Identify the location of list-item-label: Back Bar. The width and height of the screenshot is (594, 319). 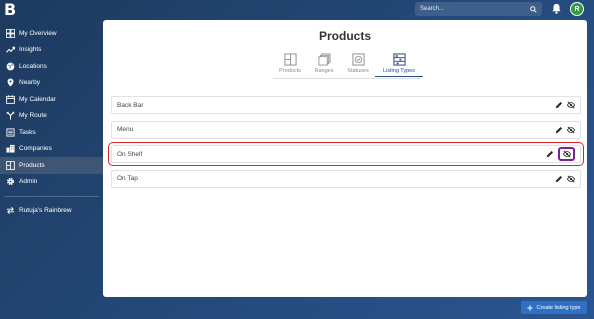
(130, 105).